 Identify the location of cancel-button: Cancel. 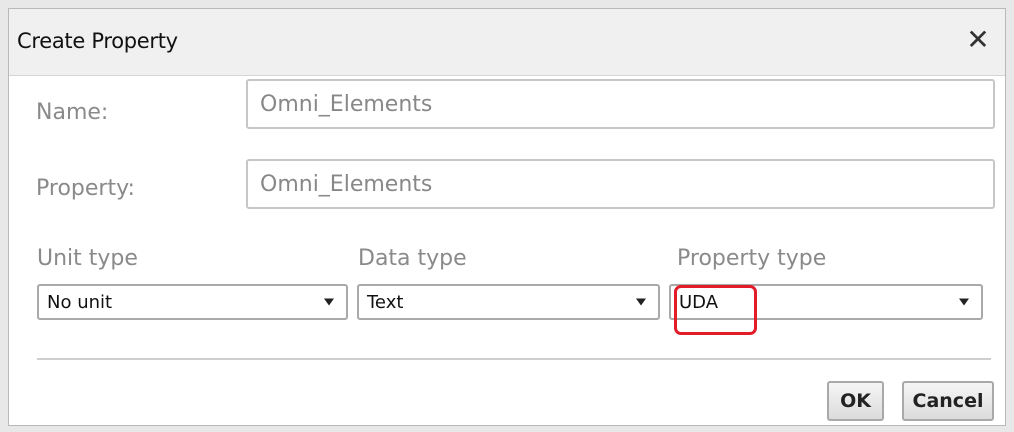
(948, 401).